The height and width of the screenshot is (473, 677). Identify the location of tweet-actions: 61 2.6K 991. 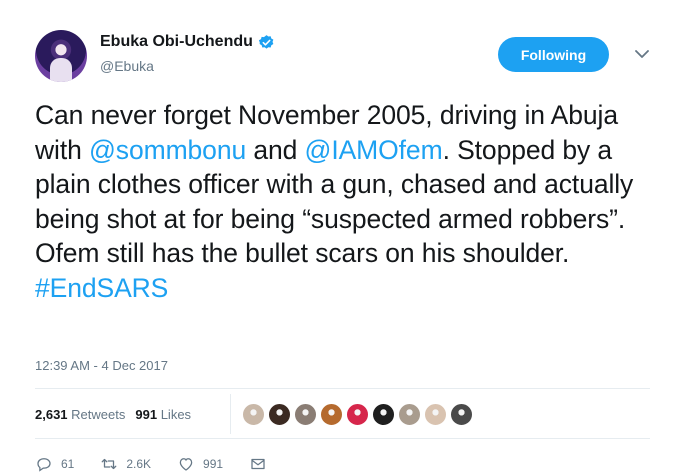
(164, 464).